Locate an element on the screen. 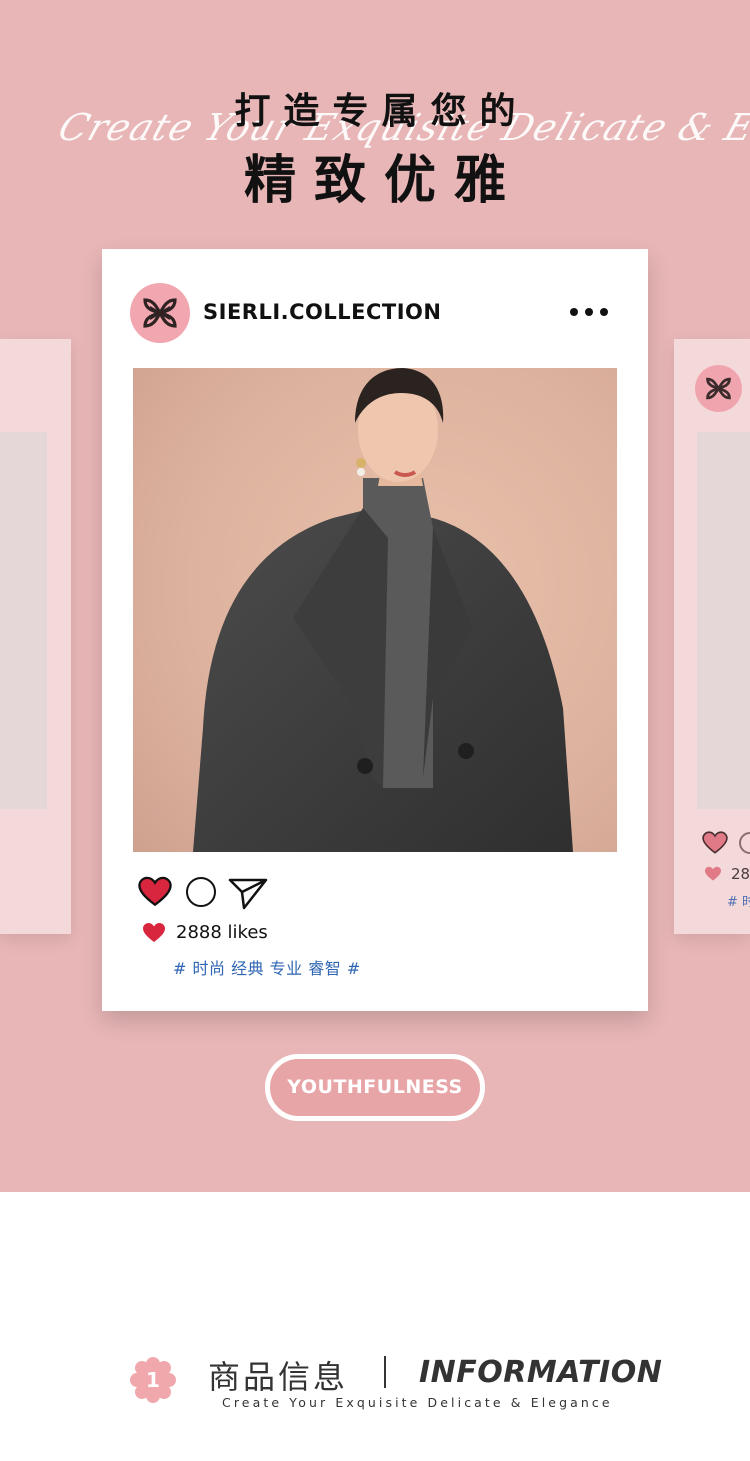 The height and width of the screenshot is (1461, 750). hero-title-line2: 精致优雅 is located at coordinates (383, 181).